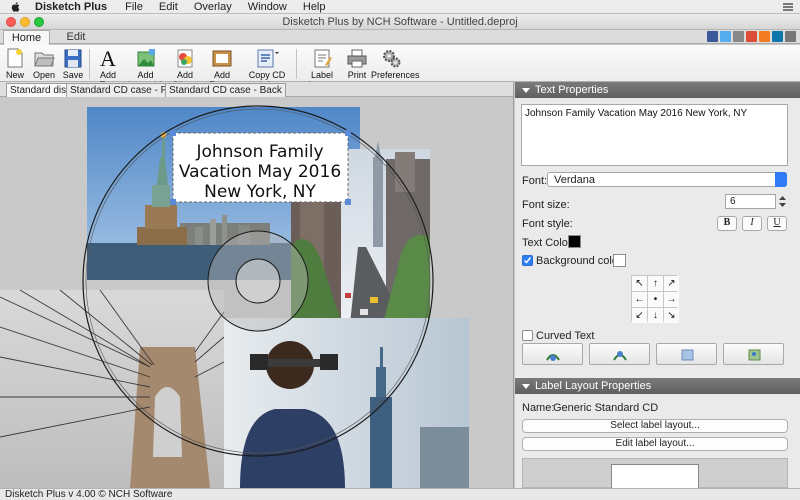  I want to click on disc-text-line-1: Johnson Family, so click(259, 152).